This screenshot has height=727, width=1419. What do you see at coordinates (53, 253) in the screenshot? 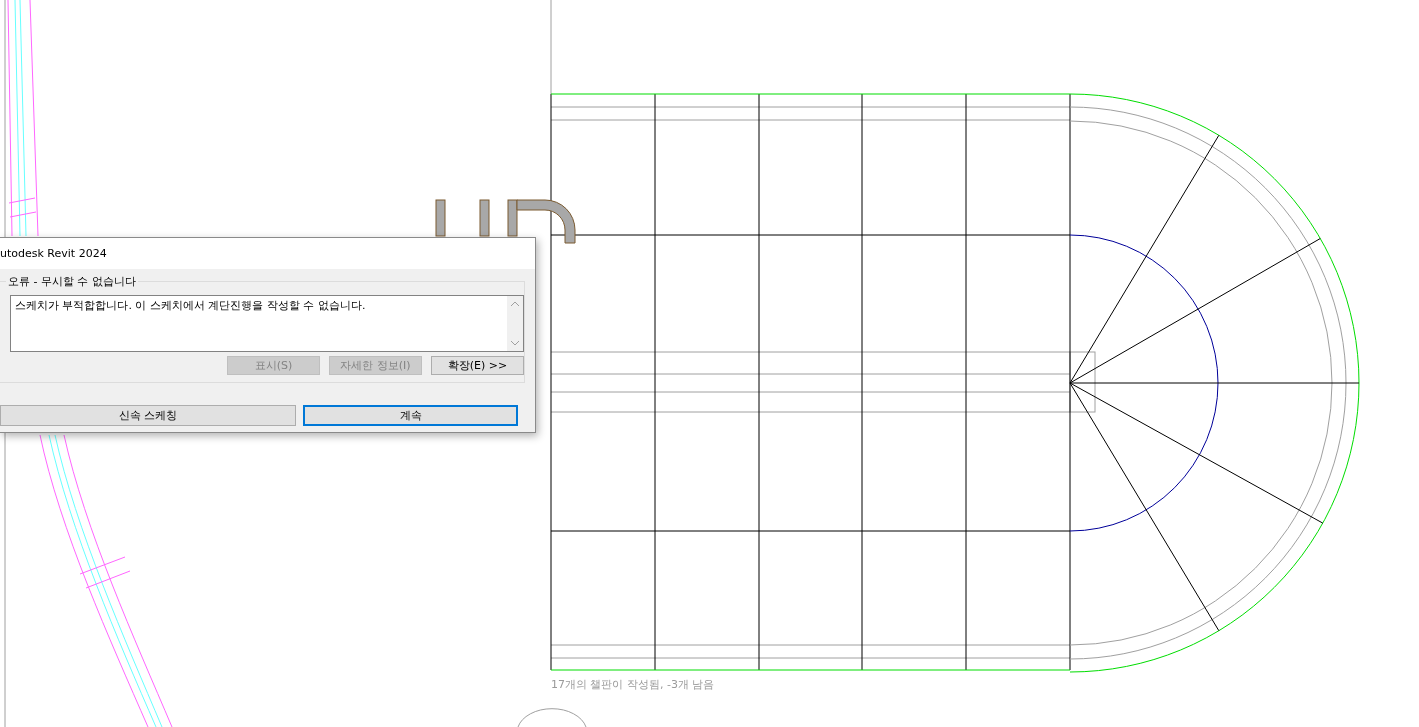
I see `dialog-title: utodesk Revit 2024` at bounding box center [53, 253].